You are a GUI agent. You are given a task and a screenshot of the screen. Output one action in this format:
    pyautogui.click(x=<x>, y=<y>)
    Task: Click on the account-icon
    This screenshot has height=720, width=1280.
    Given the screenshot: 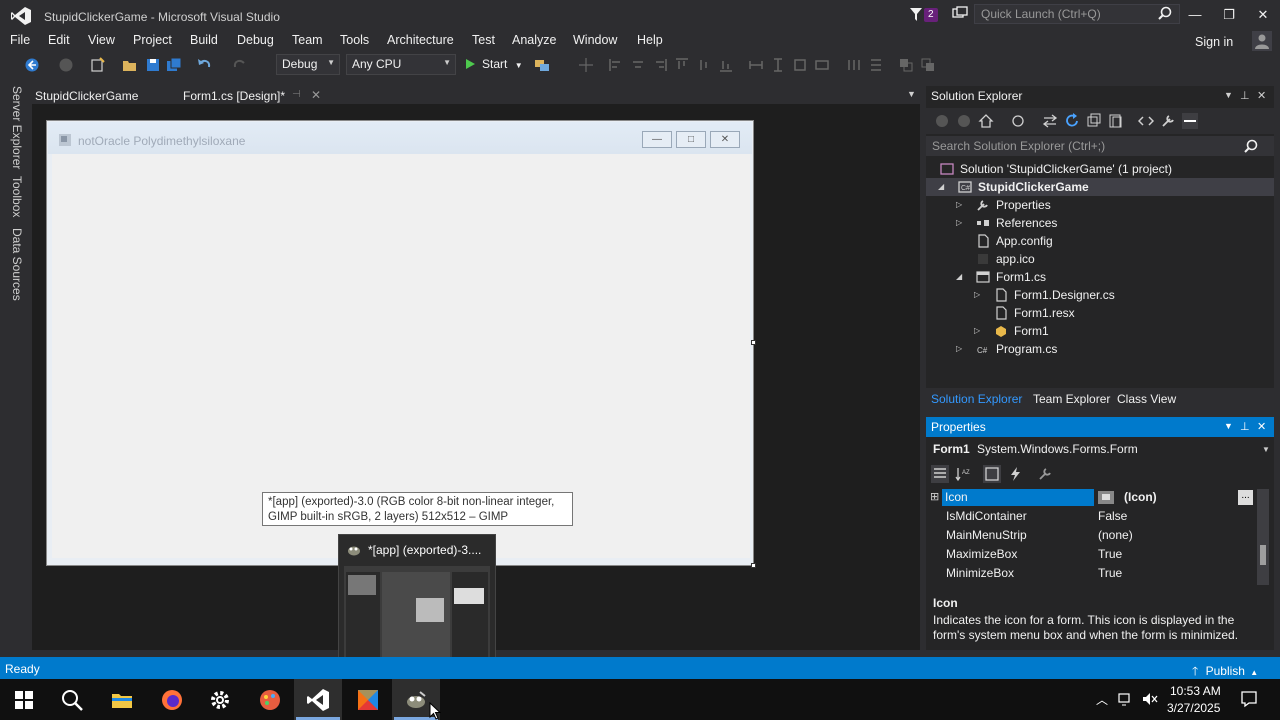 What is the action you would take?
    pyautogui.click(x=1262, y=41)
    